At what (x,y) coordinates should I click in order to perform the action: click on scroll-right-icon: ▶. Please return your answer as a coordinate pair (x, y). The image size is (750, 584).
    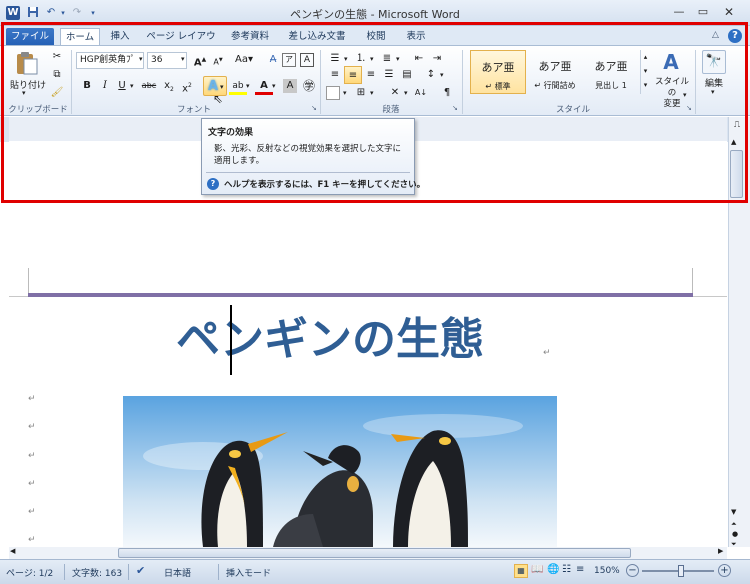
    Looking at the image, I should click on (720, 551).